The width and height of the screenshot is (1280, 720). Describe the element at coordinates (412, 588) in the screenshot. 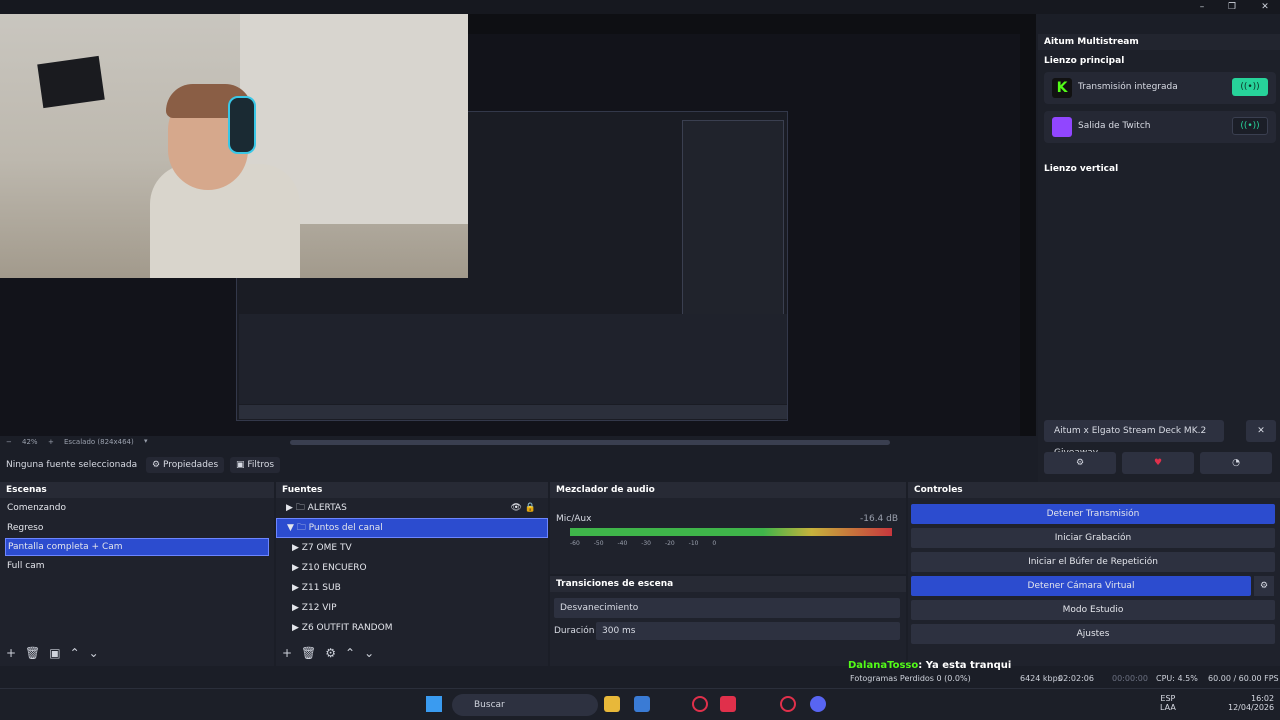

I see `source-item: ▶ Z11 SUB` at that location.